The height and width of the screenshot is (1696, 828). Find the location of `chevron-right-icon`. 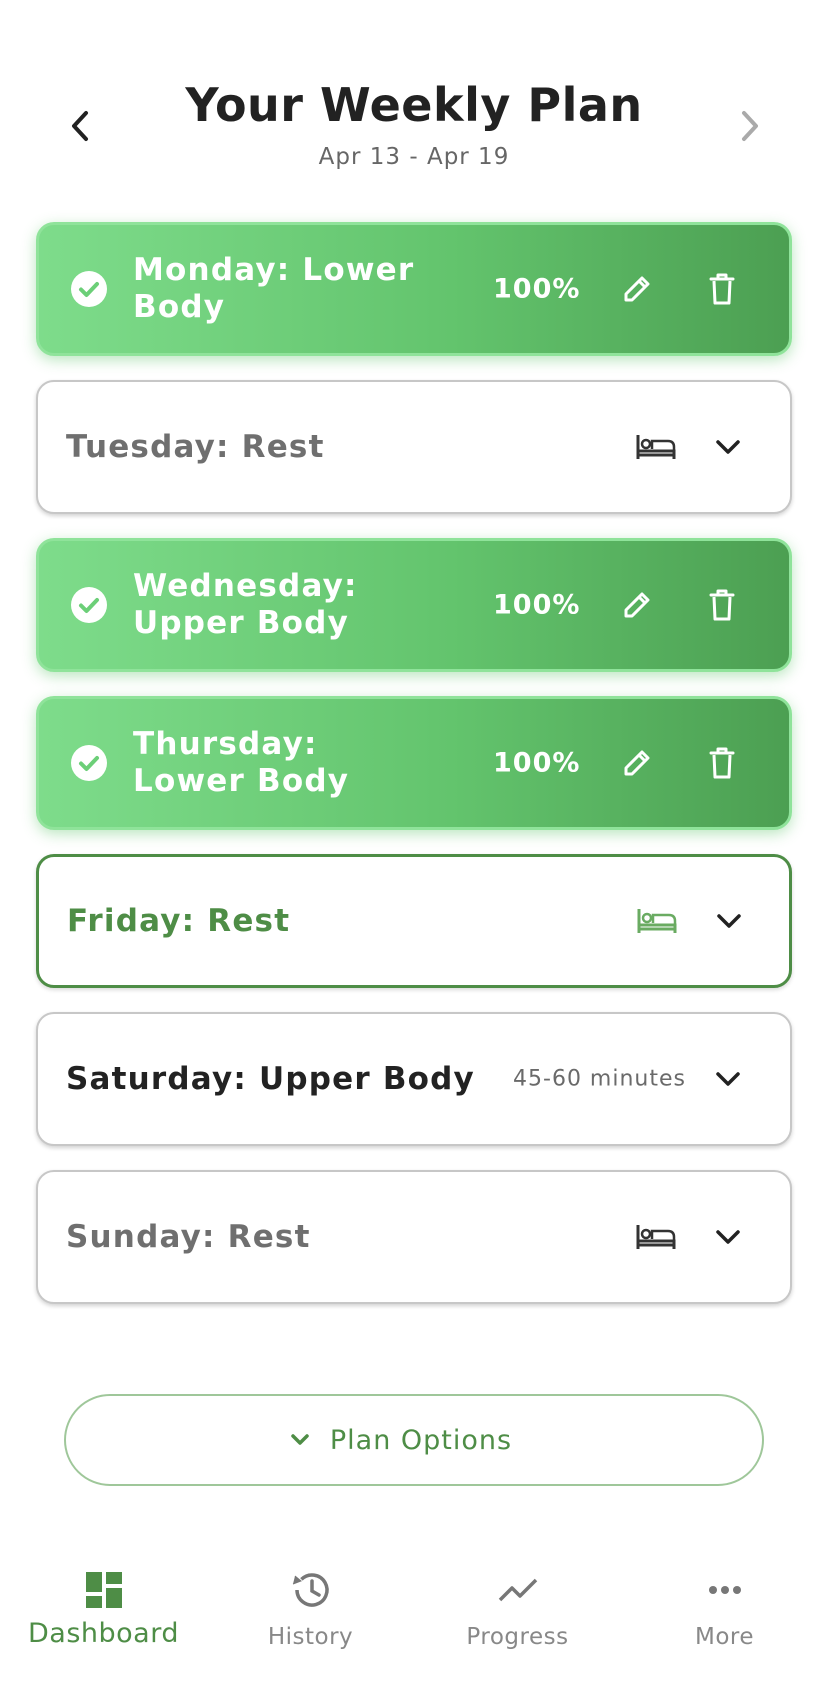

chevron-right-icon is located at coordinates (750, 126).